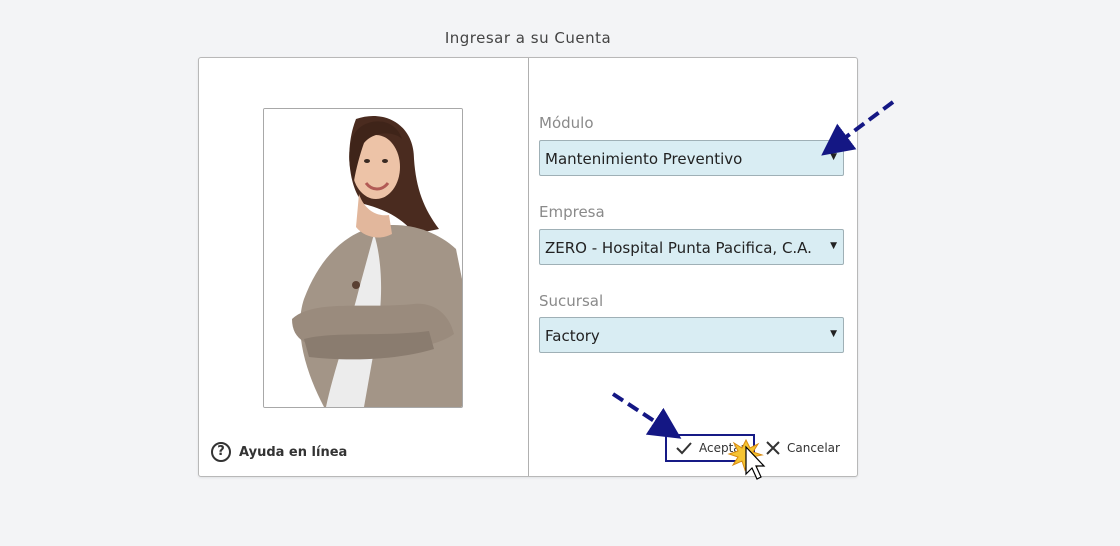  Describe the element at coordinates (678, 248) in the screenshot. I see `empresa-select-value: ZERO - Hospital Punta Pacifica, C.A.` at that location.